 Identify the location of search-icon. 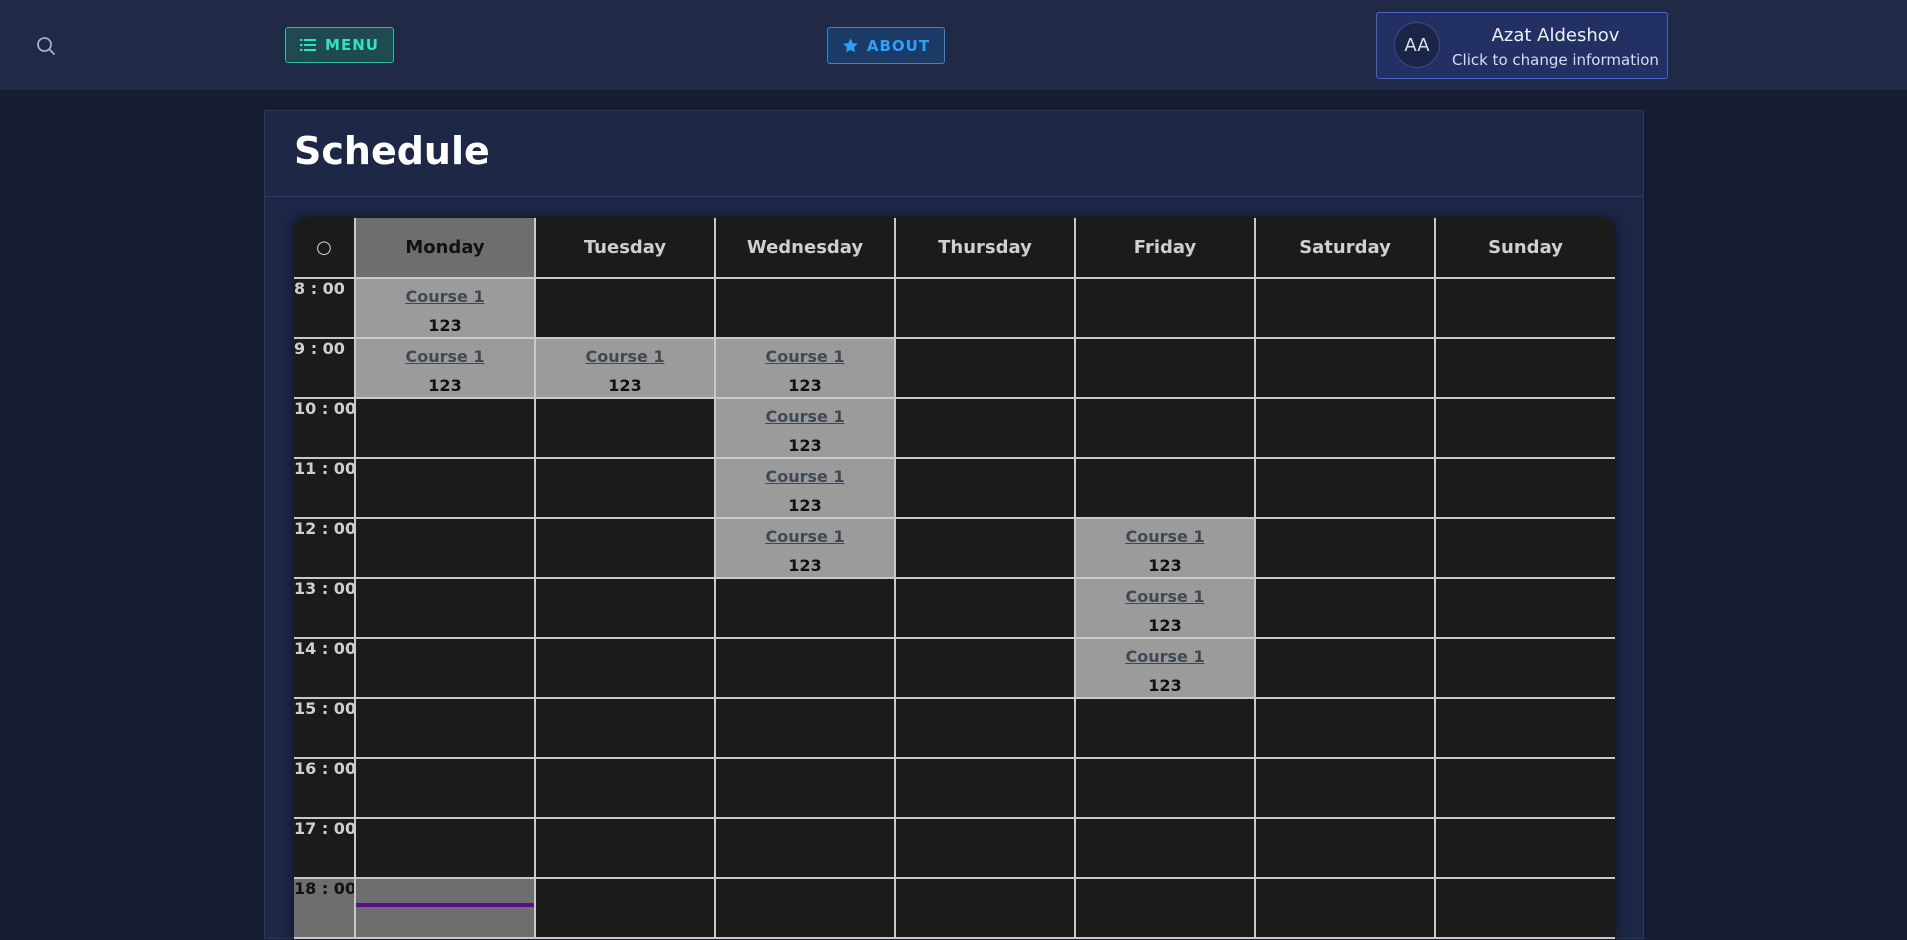
(46, 46).